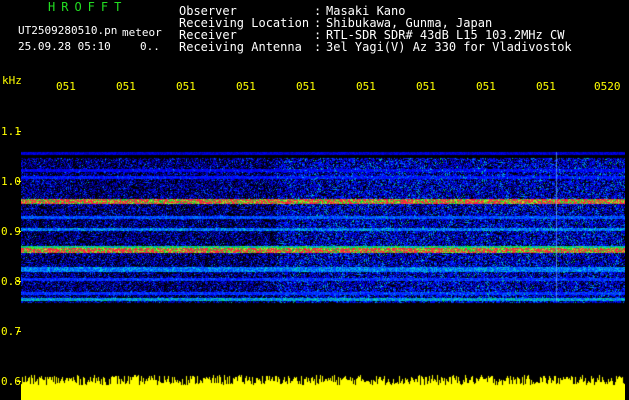 The width and height of the screenshot is (629, 400). I want to click on unit-label: kHz, so click(12, 80).